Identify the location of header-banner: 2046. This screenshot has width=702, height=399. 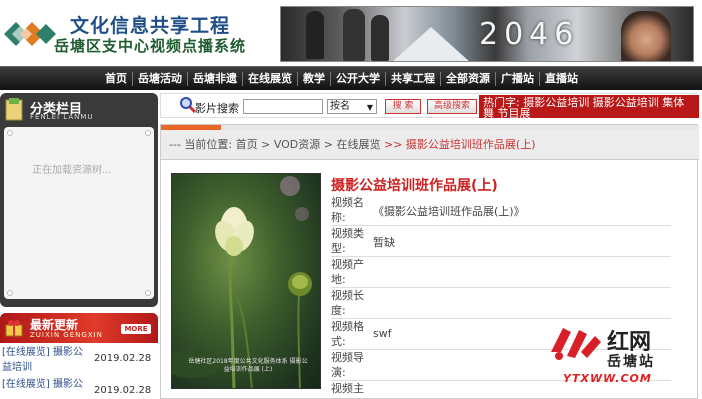
(487, 34).